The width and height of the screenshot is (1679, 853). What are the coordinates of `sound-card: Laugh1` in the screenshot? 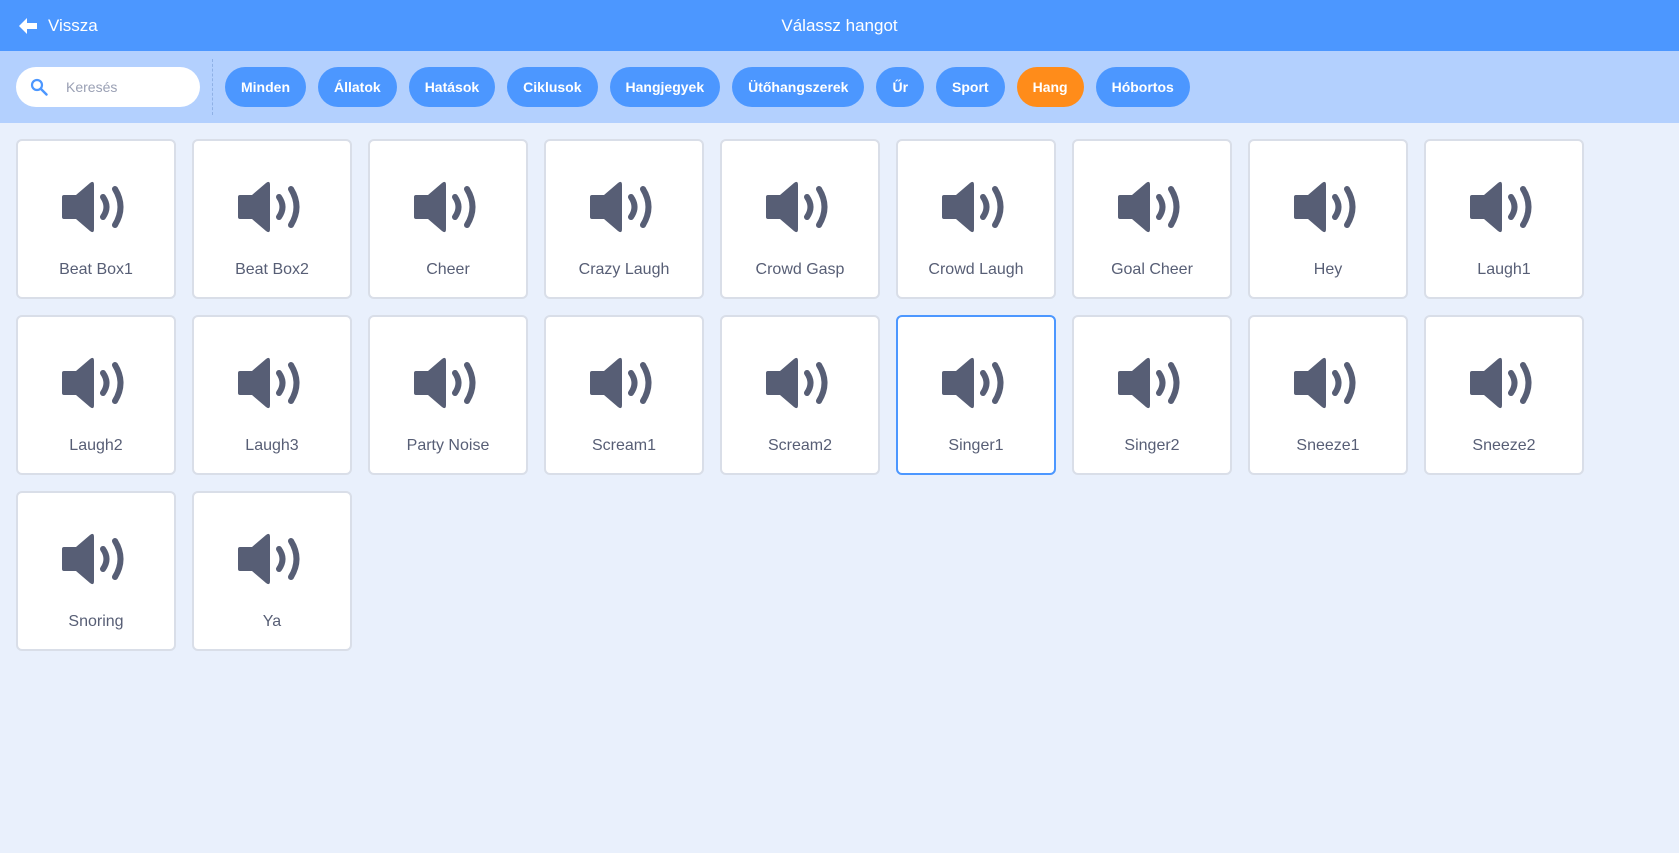 It's located at (1504, 219).